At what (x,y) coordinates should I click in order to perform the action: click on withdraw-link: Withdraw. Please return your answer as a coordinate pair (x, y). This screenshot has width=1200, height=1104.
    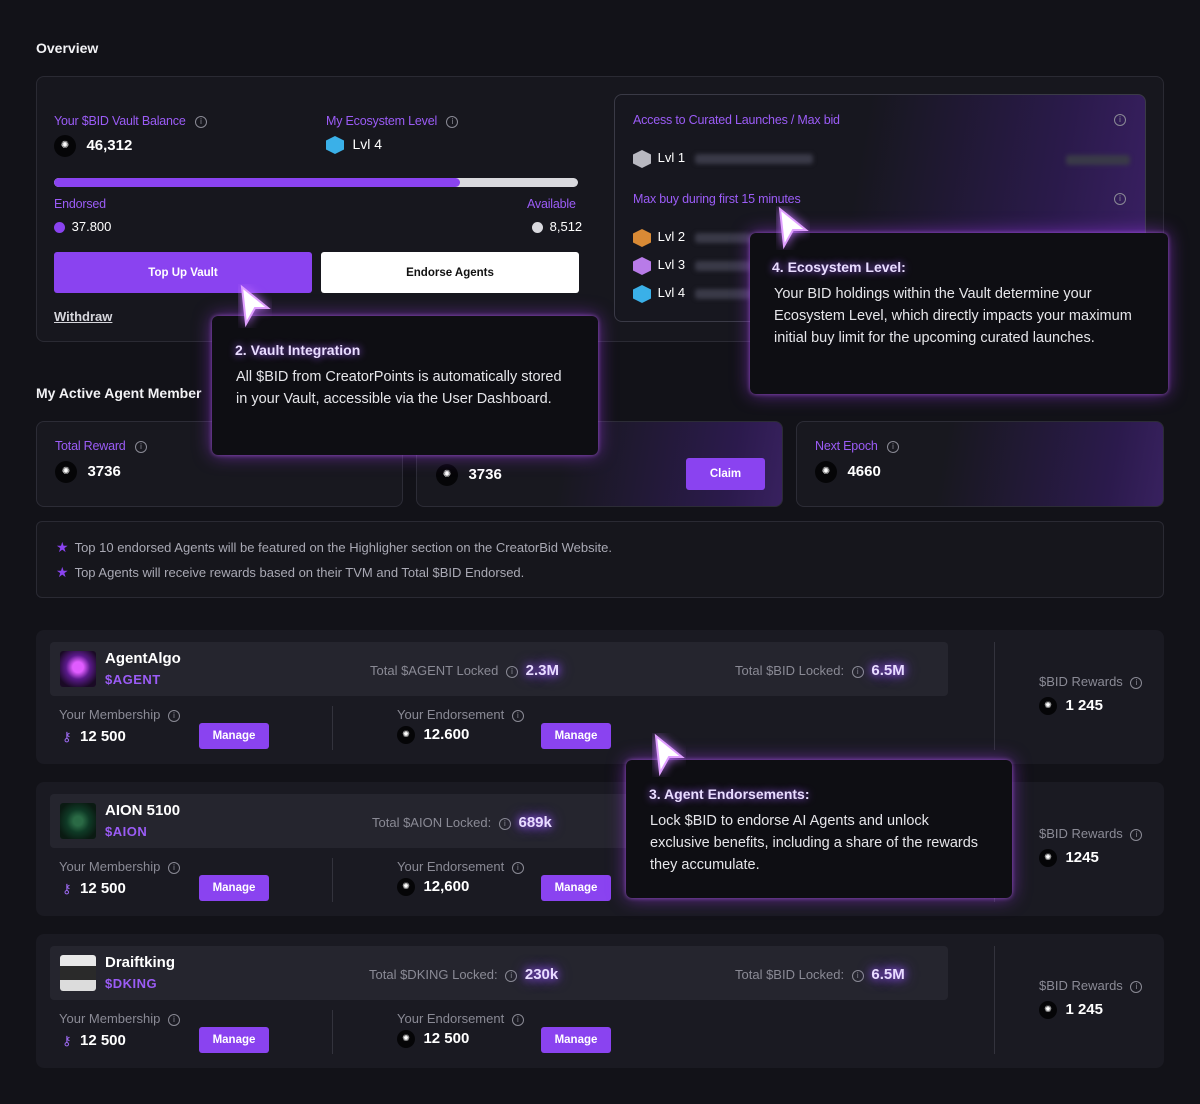
    Looking at the image, I should click on (83, 316).